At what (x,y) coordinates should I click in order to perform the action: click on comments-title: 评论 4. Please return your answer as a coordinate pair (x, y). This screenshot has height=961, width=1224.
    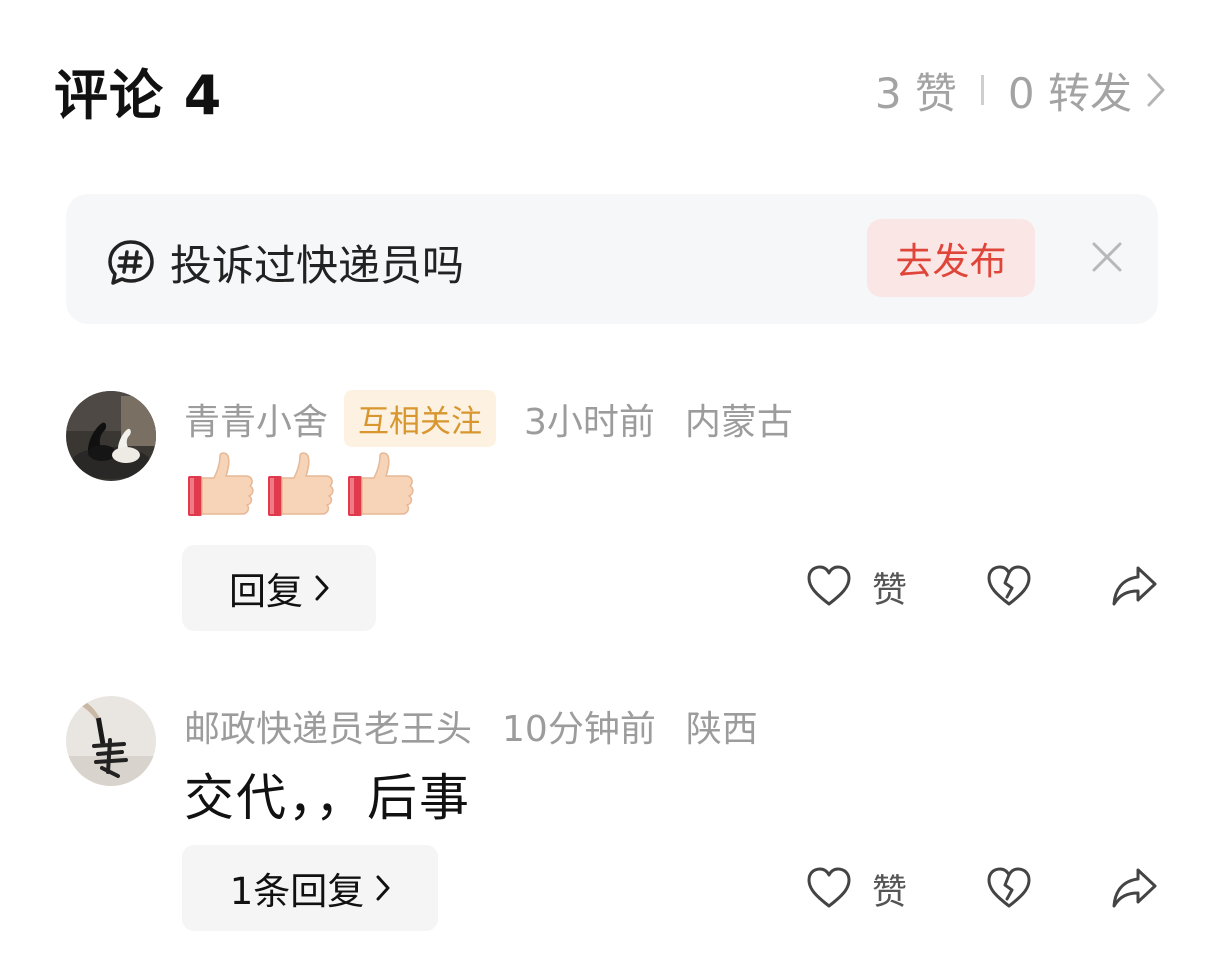
    Looking at the image, I should click on (138, 95).